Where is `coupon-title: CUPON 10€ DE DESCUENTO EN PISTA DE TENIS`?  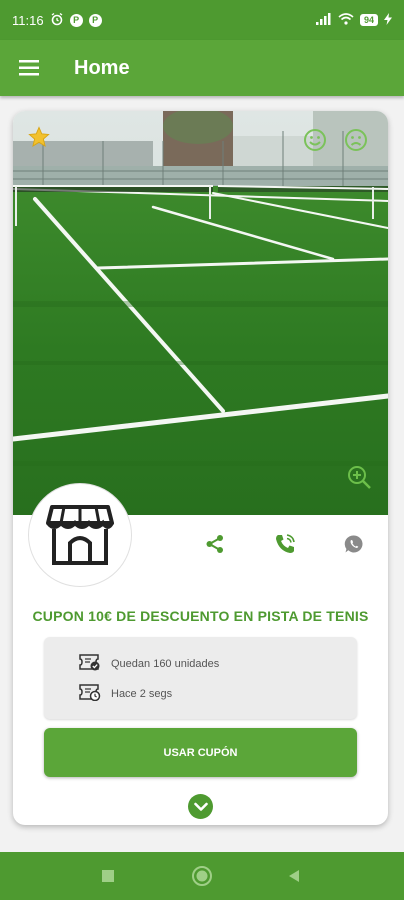
coupon-title: CUPON 10€ DE DESCUENTO EN PISTA DE TENIS is located at coordinates (200, 616).